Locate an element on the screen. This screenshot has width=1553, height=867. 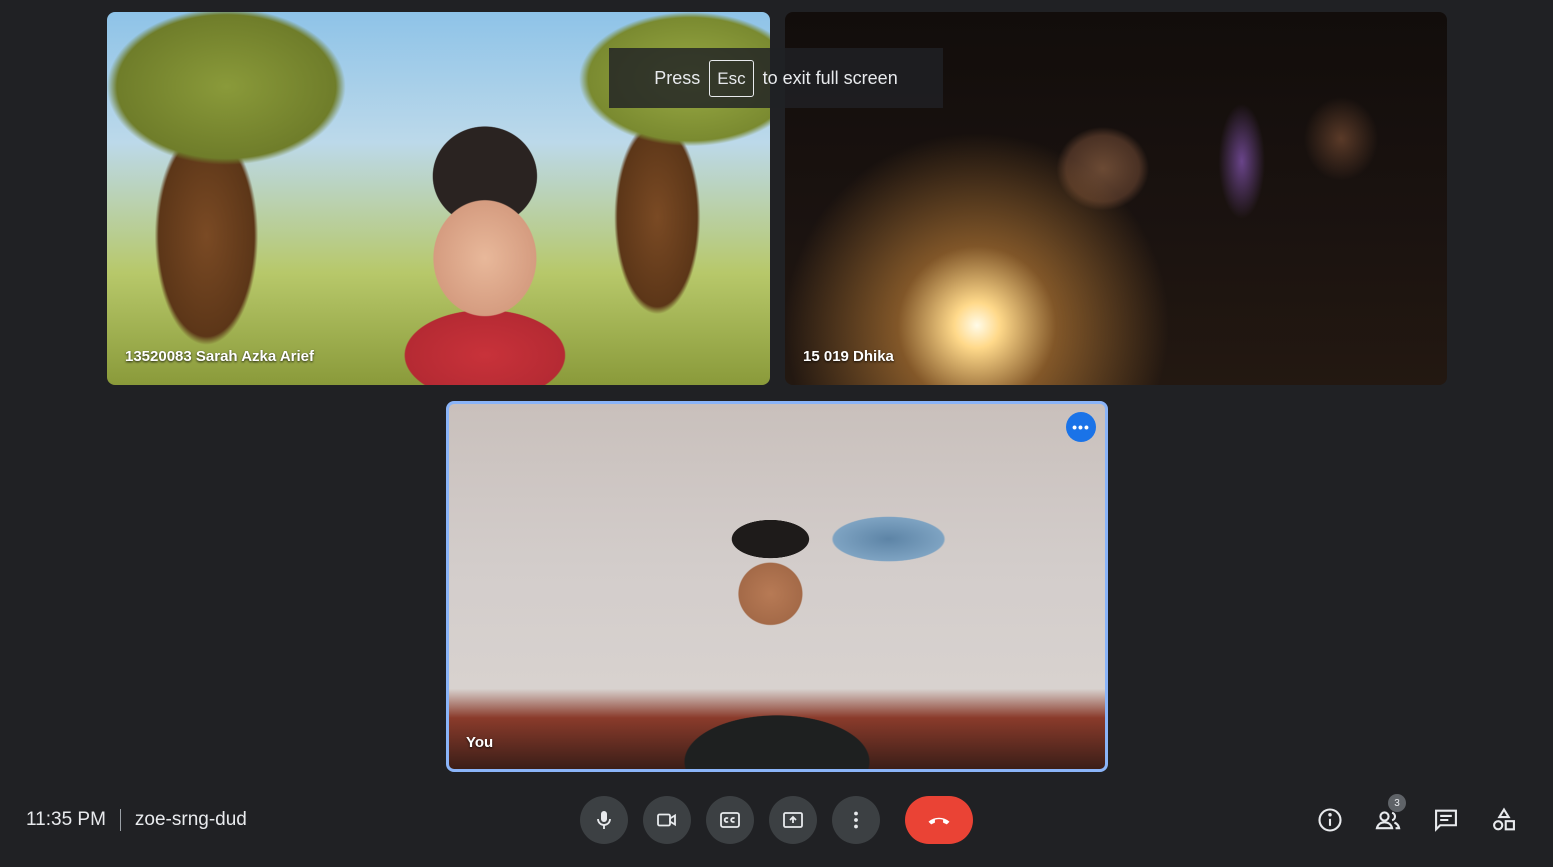
tile-more-options-button: ••• is located at coordinates (1081, 427).